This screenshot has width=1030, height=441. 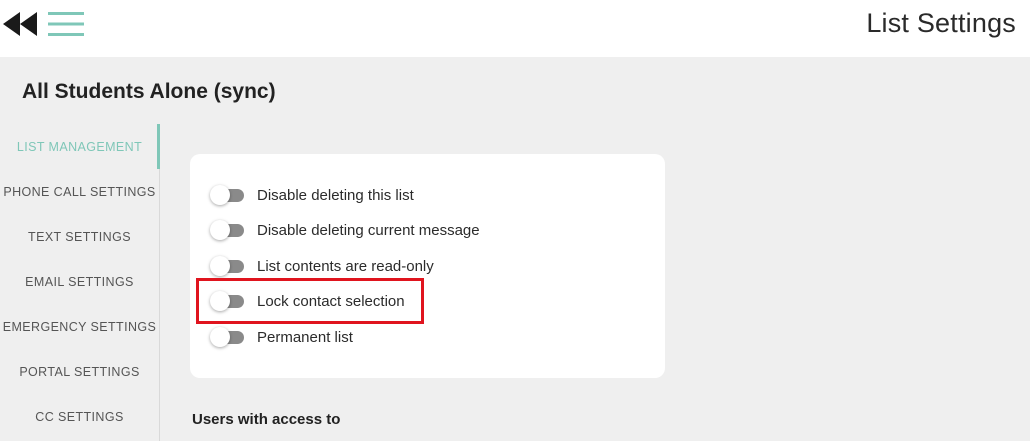 What do you see at coordinates (425, 195) in the screenshot?
I see `setting-row-disable-deleting-list: Disable deleting this list` at bounding box center [425, 195].